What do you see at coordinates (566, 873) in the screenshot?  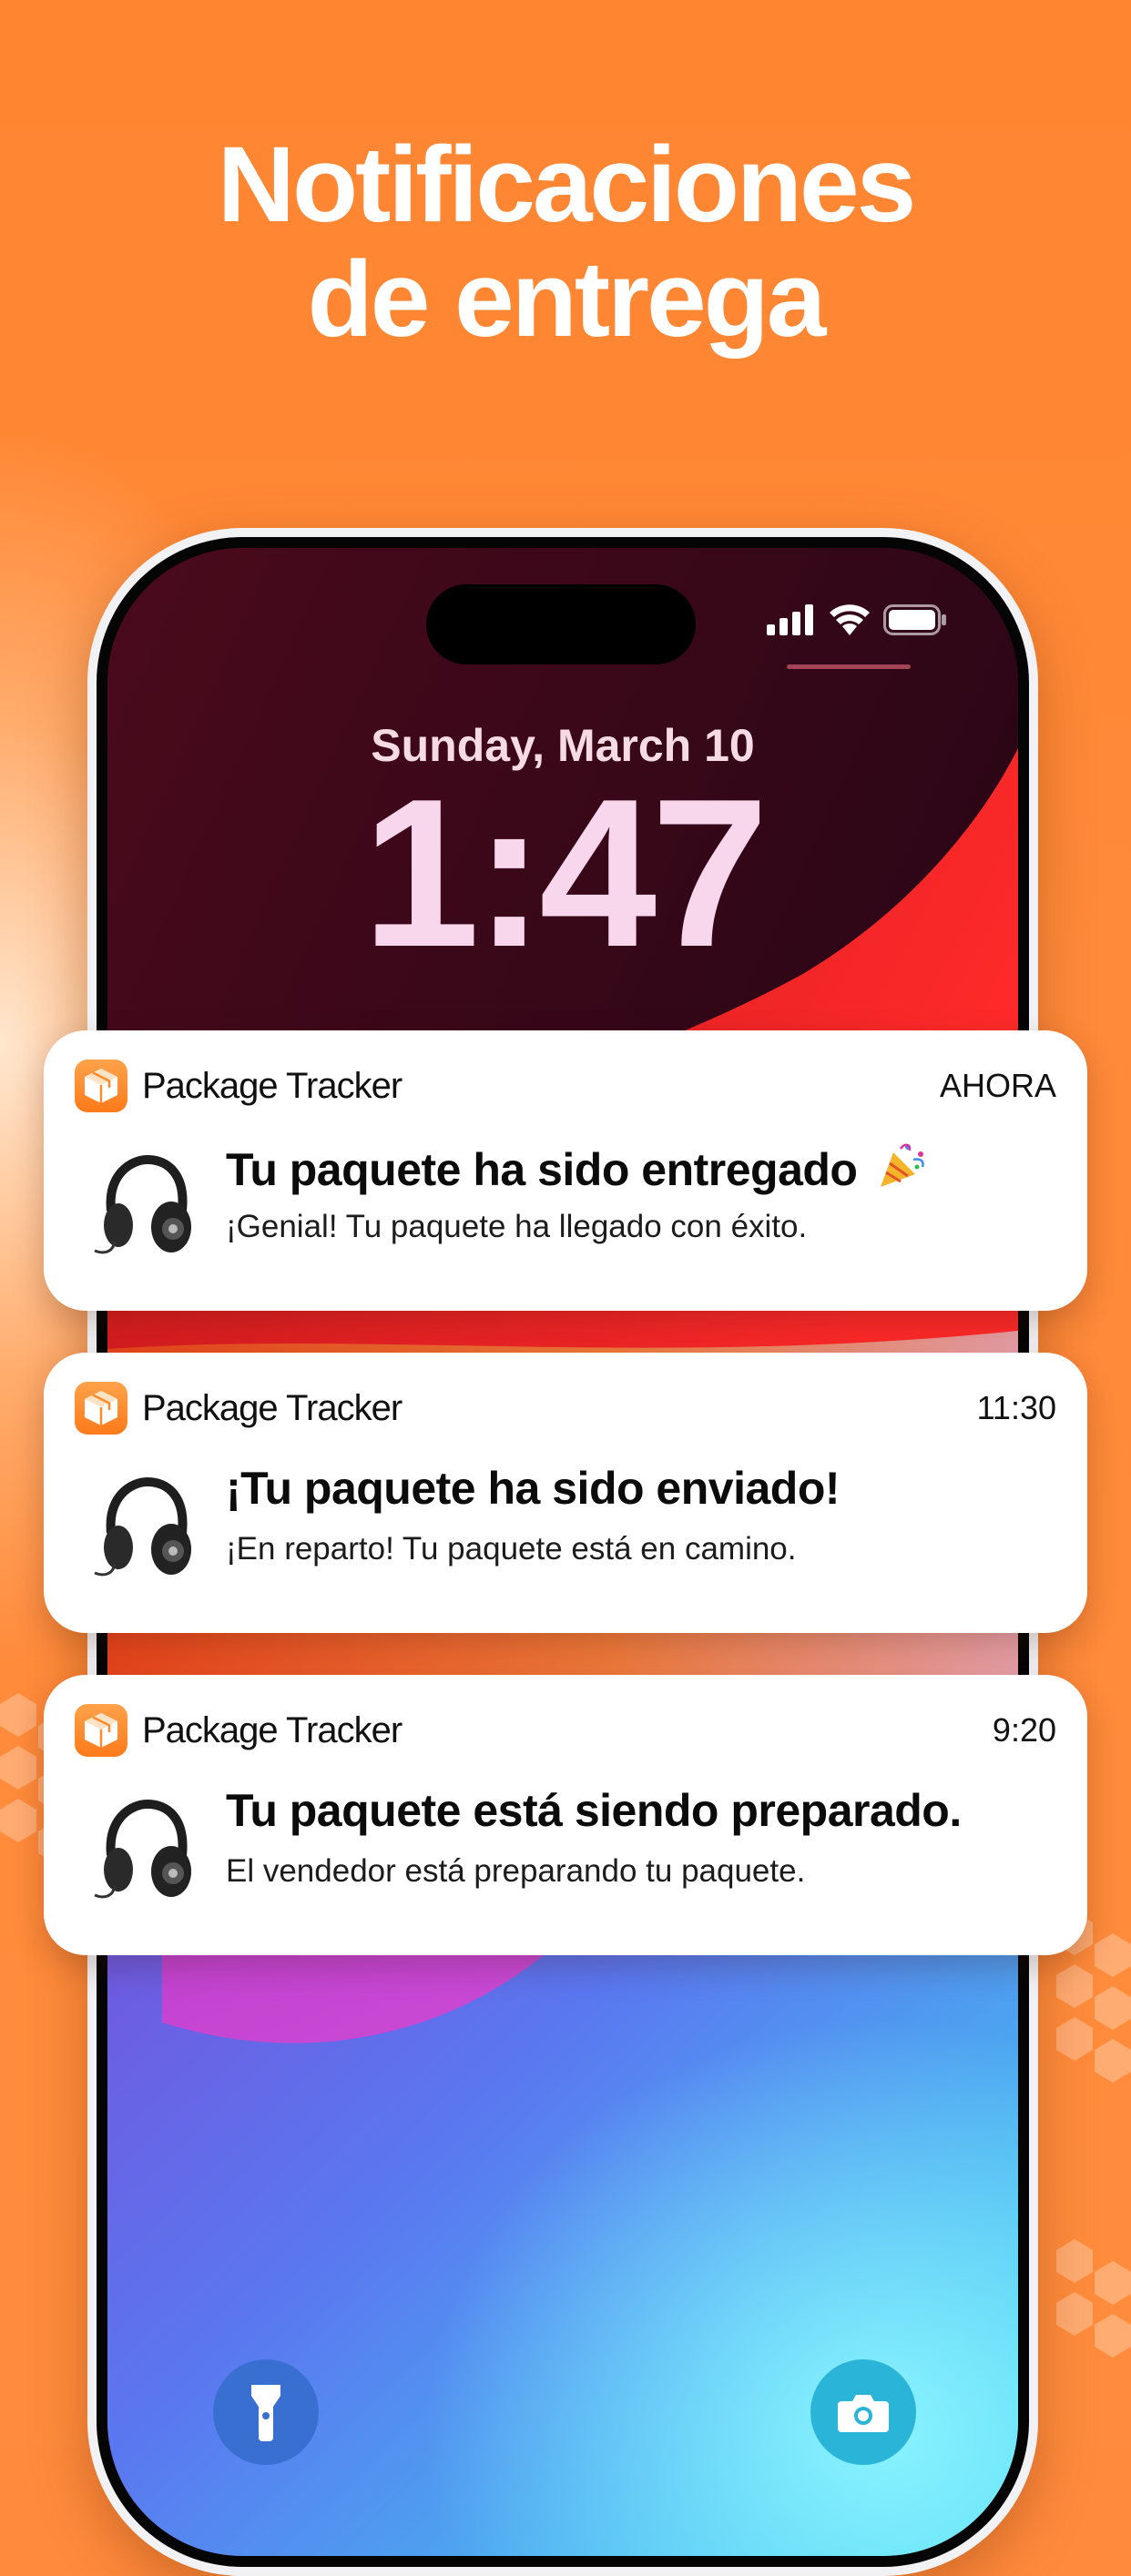 I see `lock-screen-clock: 1:47` at bounding box center [566, 873].